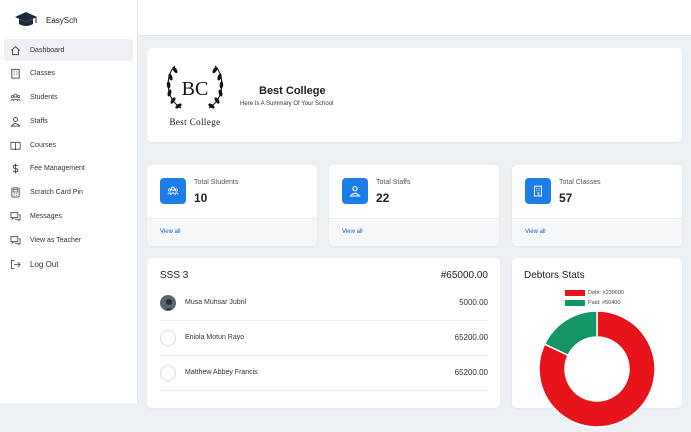 The height and width of the screenshot is (432, 691). What do you see at coordinates (216, 182) in the screenshot?
I see `stat-label: Total Students` at bounding box center [216, 182].